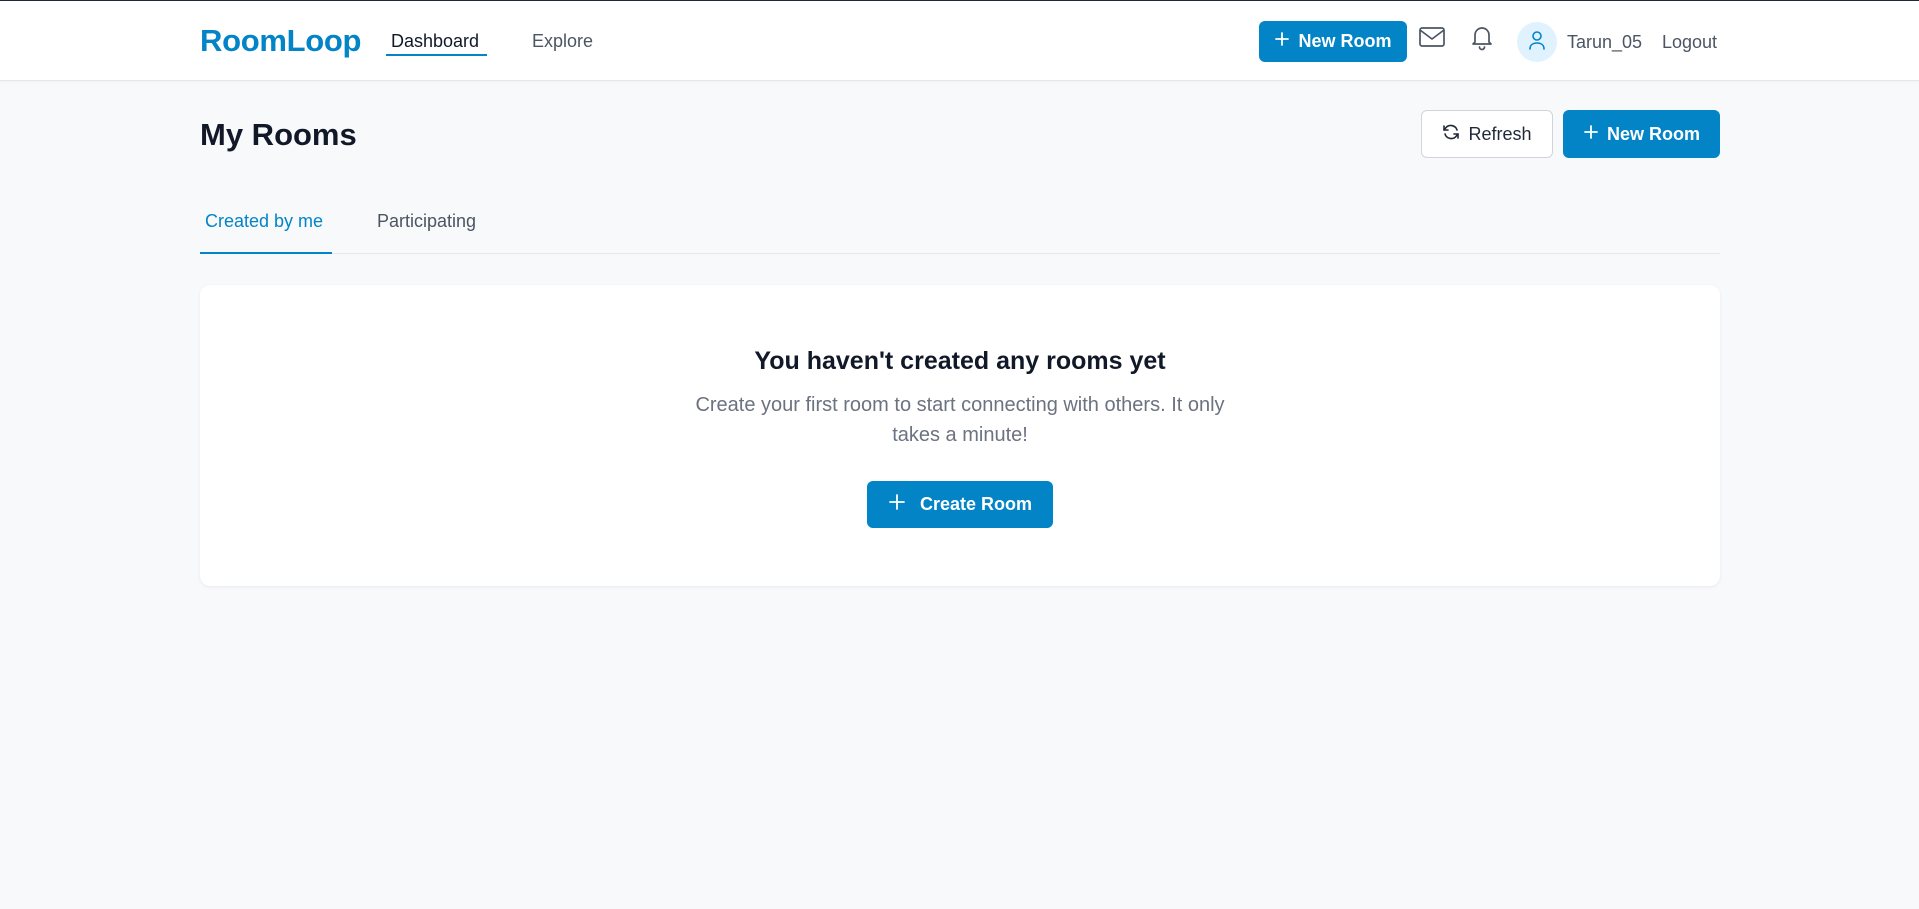 This screenshot has height=909, width=1919. Describe the element at coordinates (1345, 41) in the screenshot. I see `nav-new-room-label: New Room` at that location.